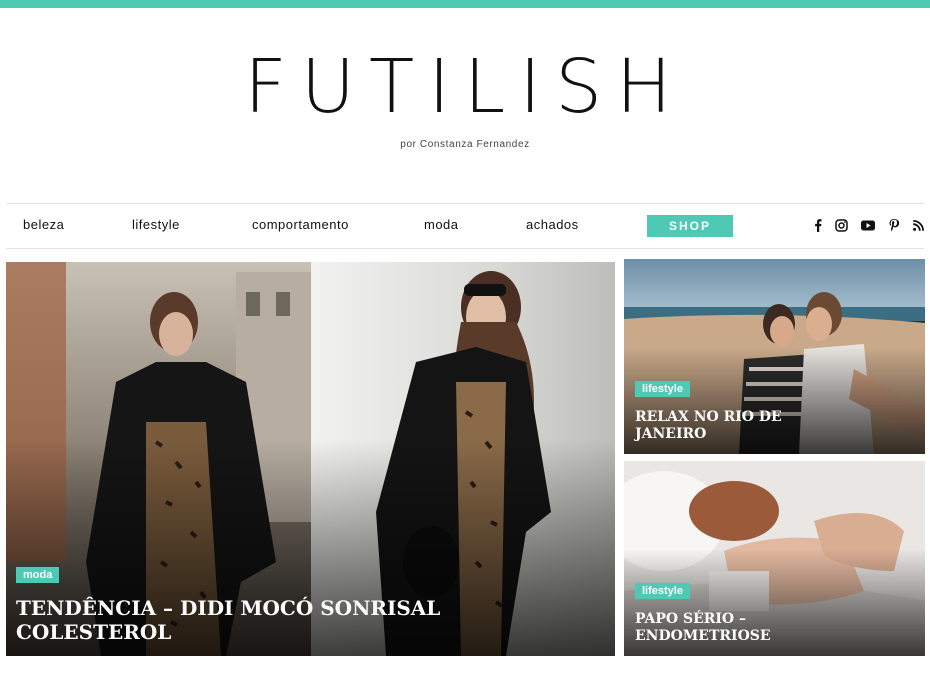  What do you see at coordinates (465, 87) in the screenshot?
I see `site-logo: FUTILISH` at bounding box center [465, 87].